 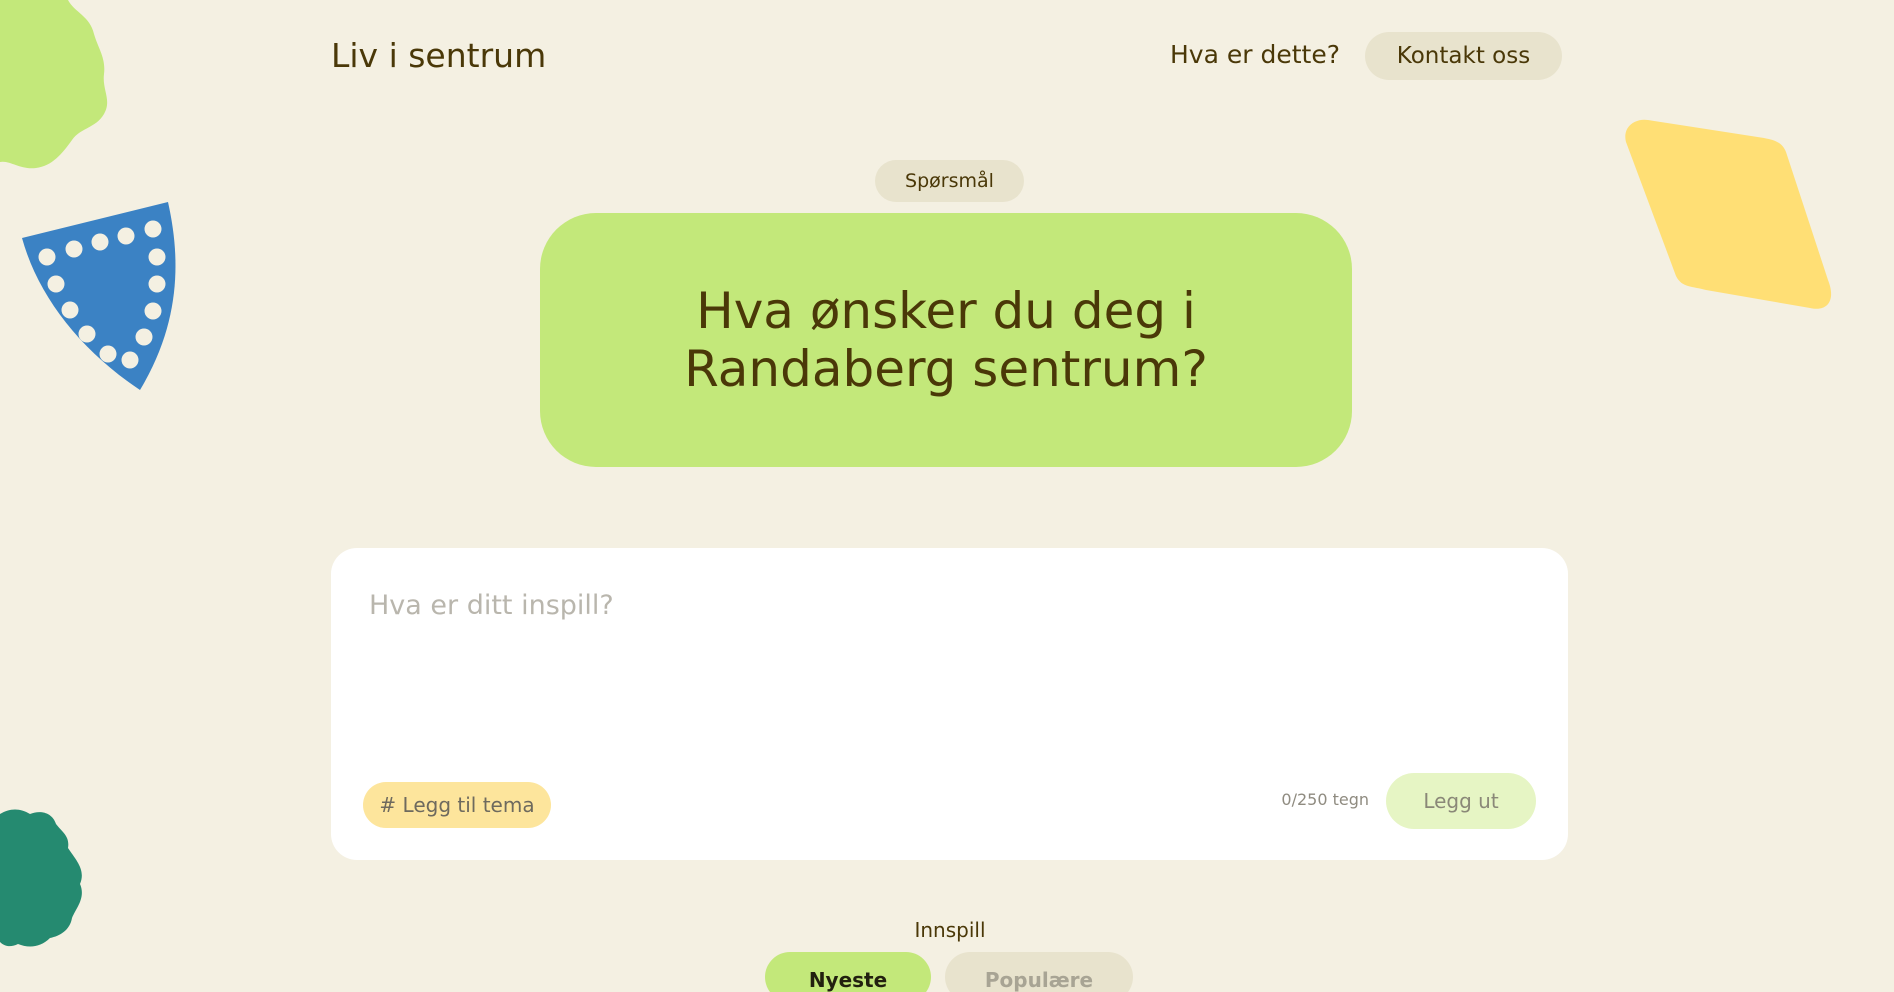 I want to click on randaberg-shield-icon, so click(x=99, y=296).